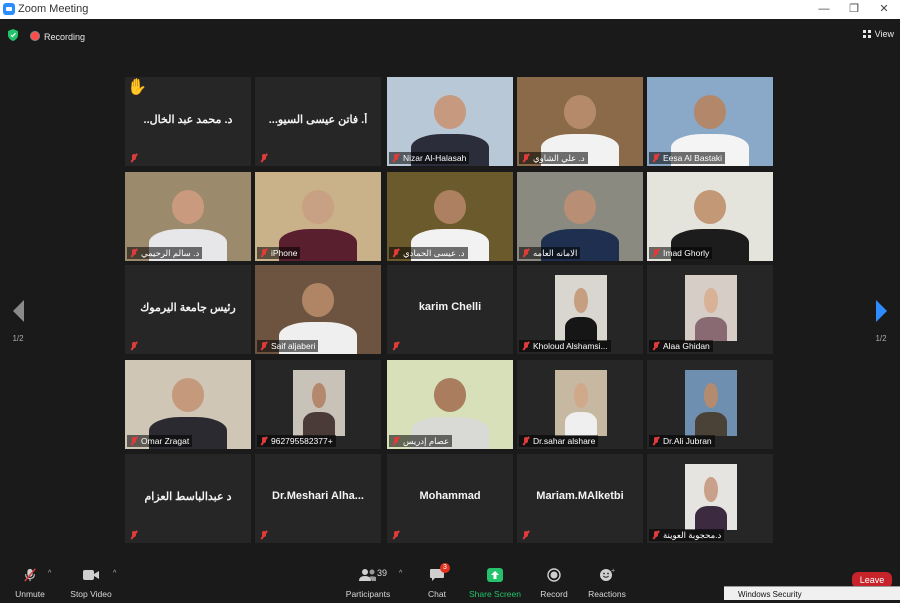  I want to click on participants-icon, so click(367, 575).